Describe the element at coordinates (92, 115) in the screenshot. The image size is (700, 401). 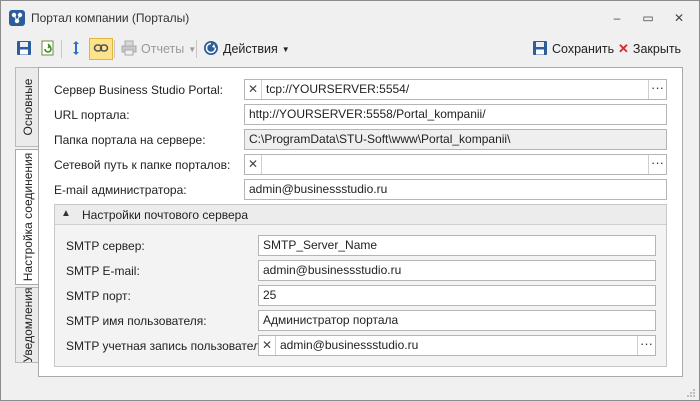
I see `url-label: URL портала:` at that location.